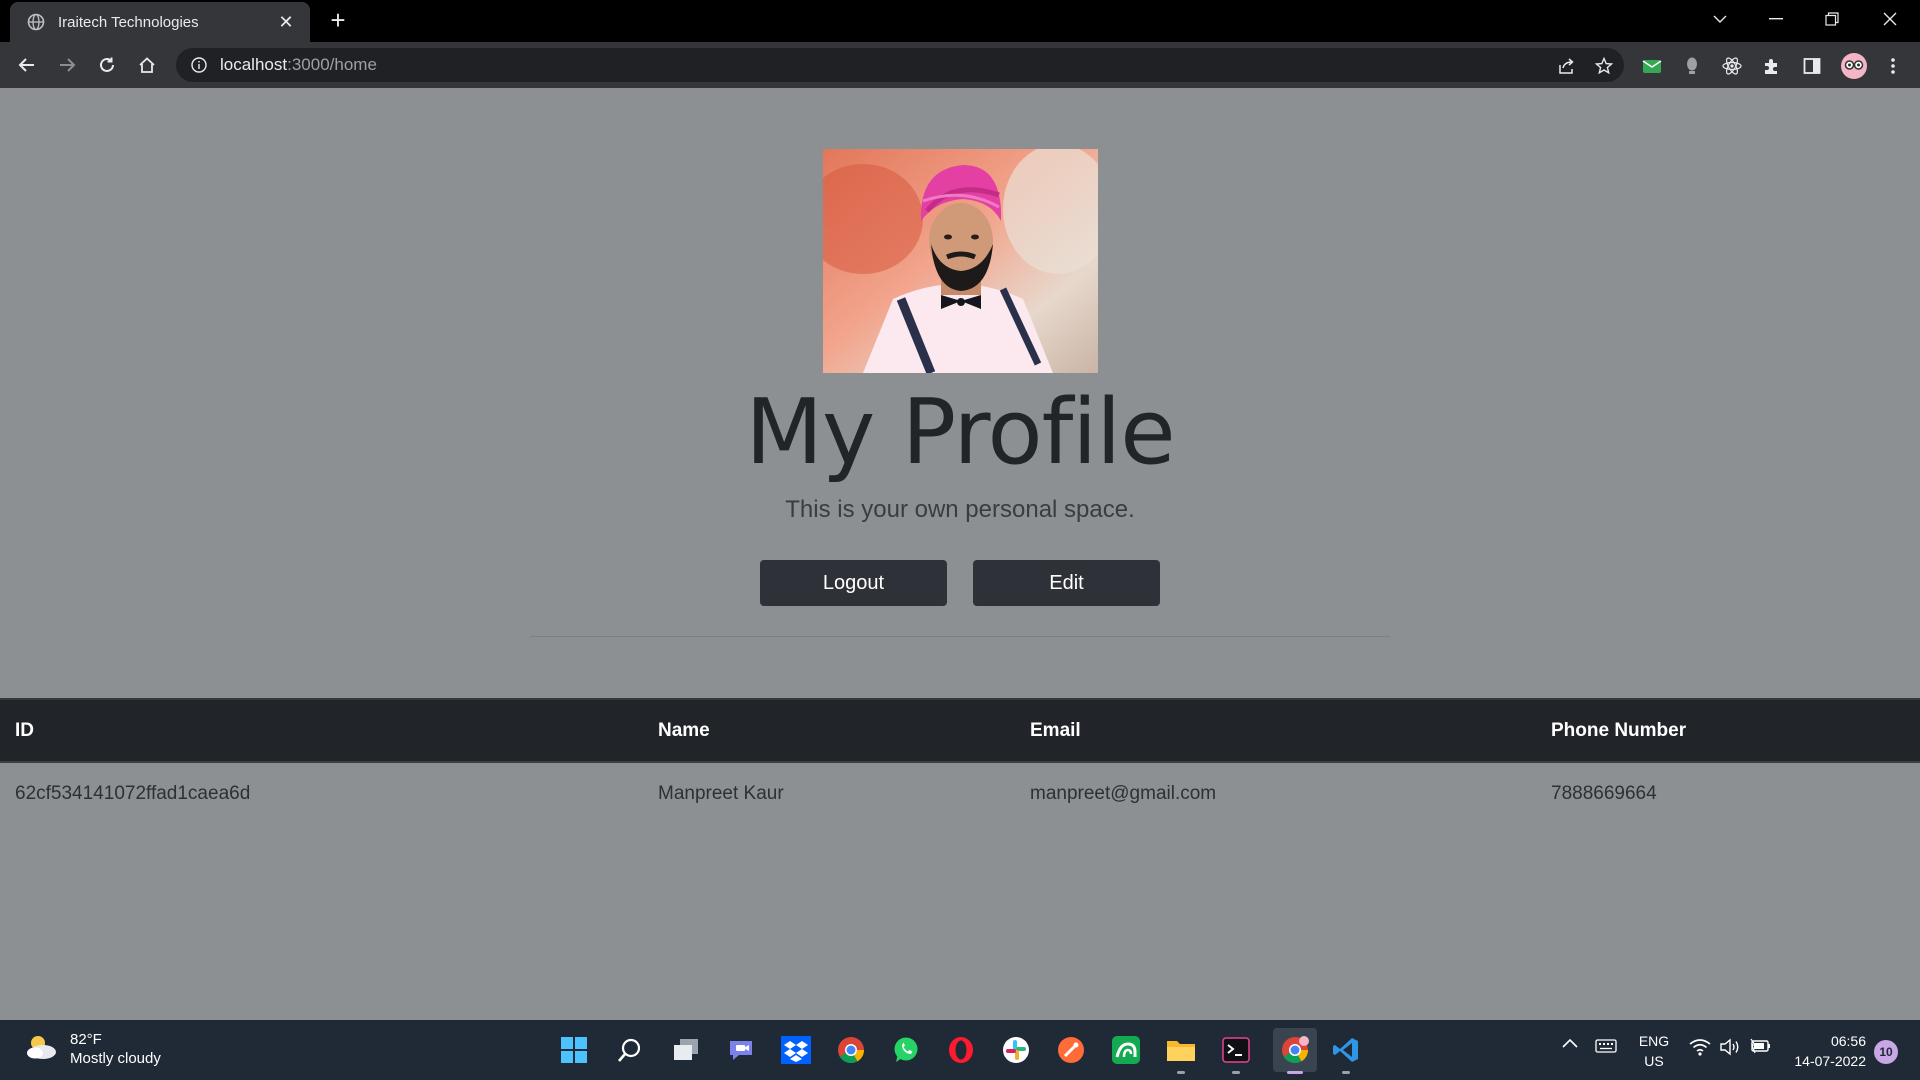  I want to click on wifi-icon, so click(1700, 1047).